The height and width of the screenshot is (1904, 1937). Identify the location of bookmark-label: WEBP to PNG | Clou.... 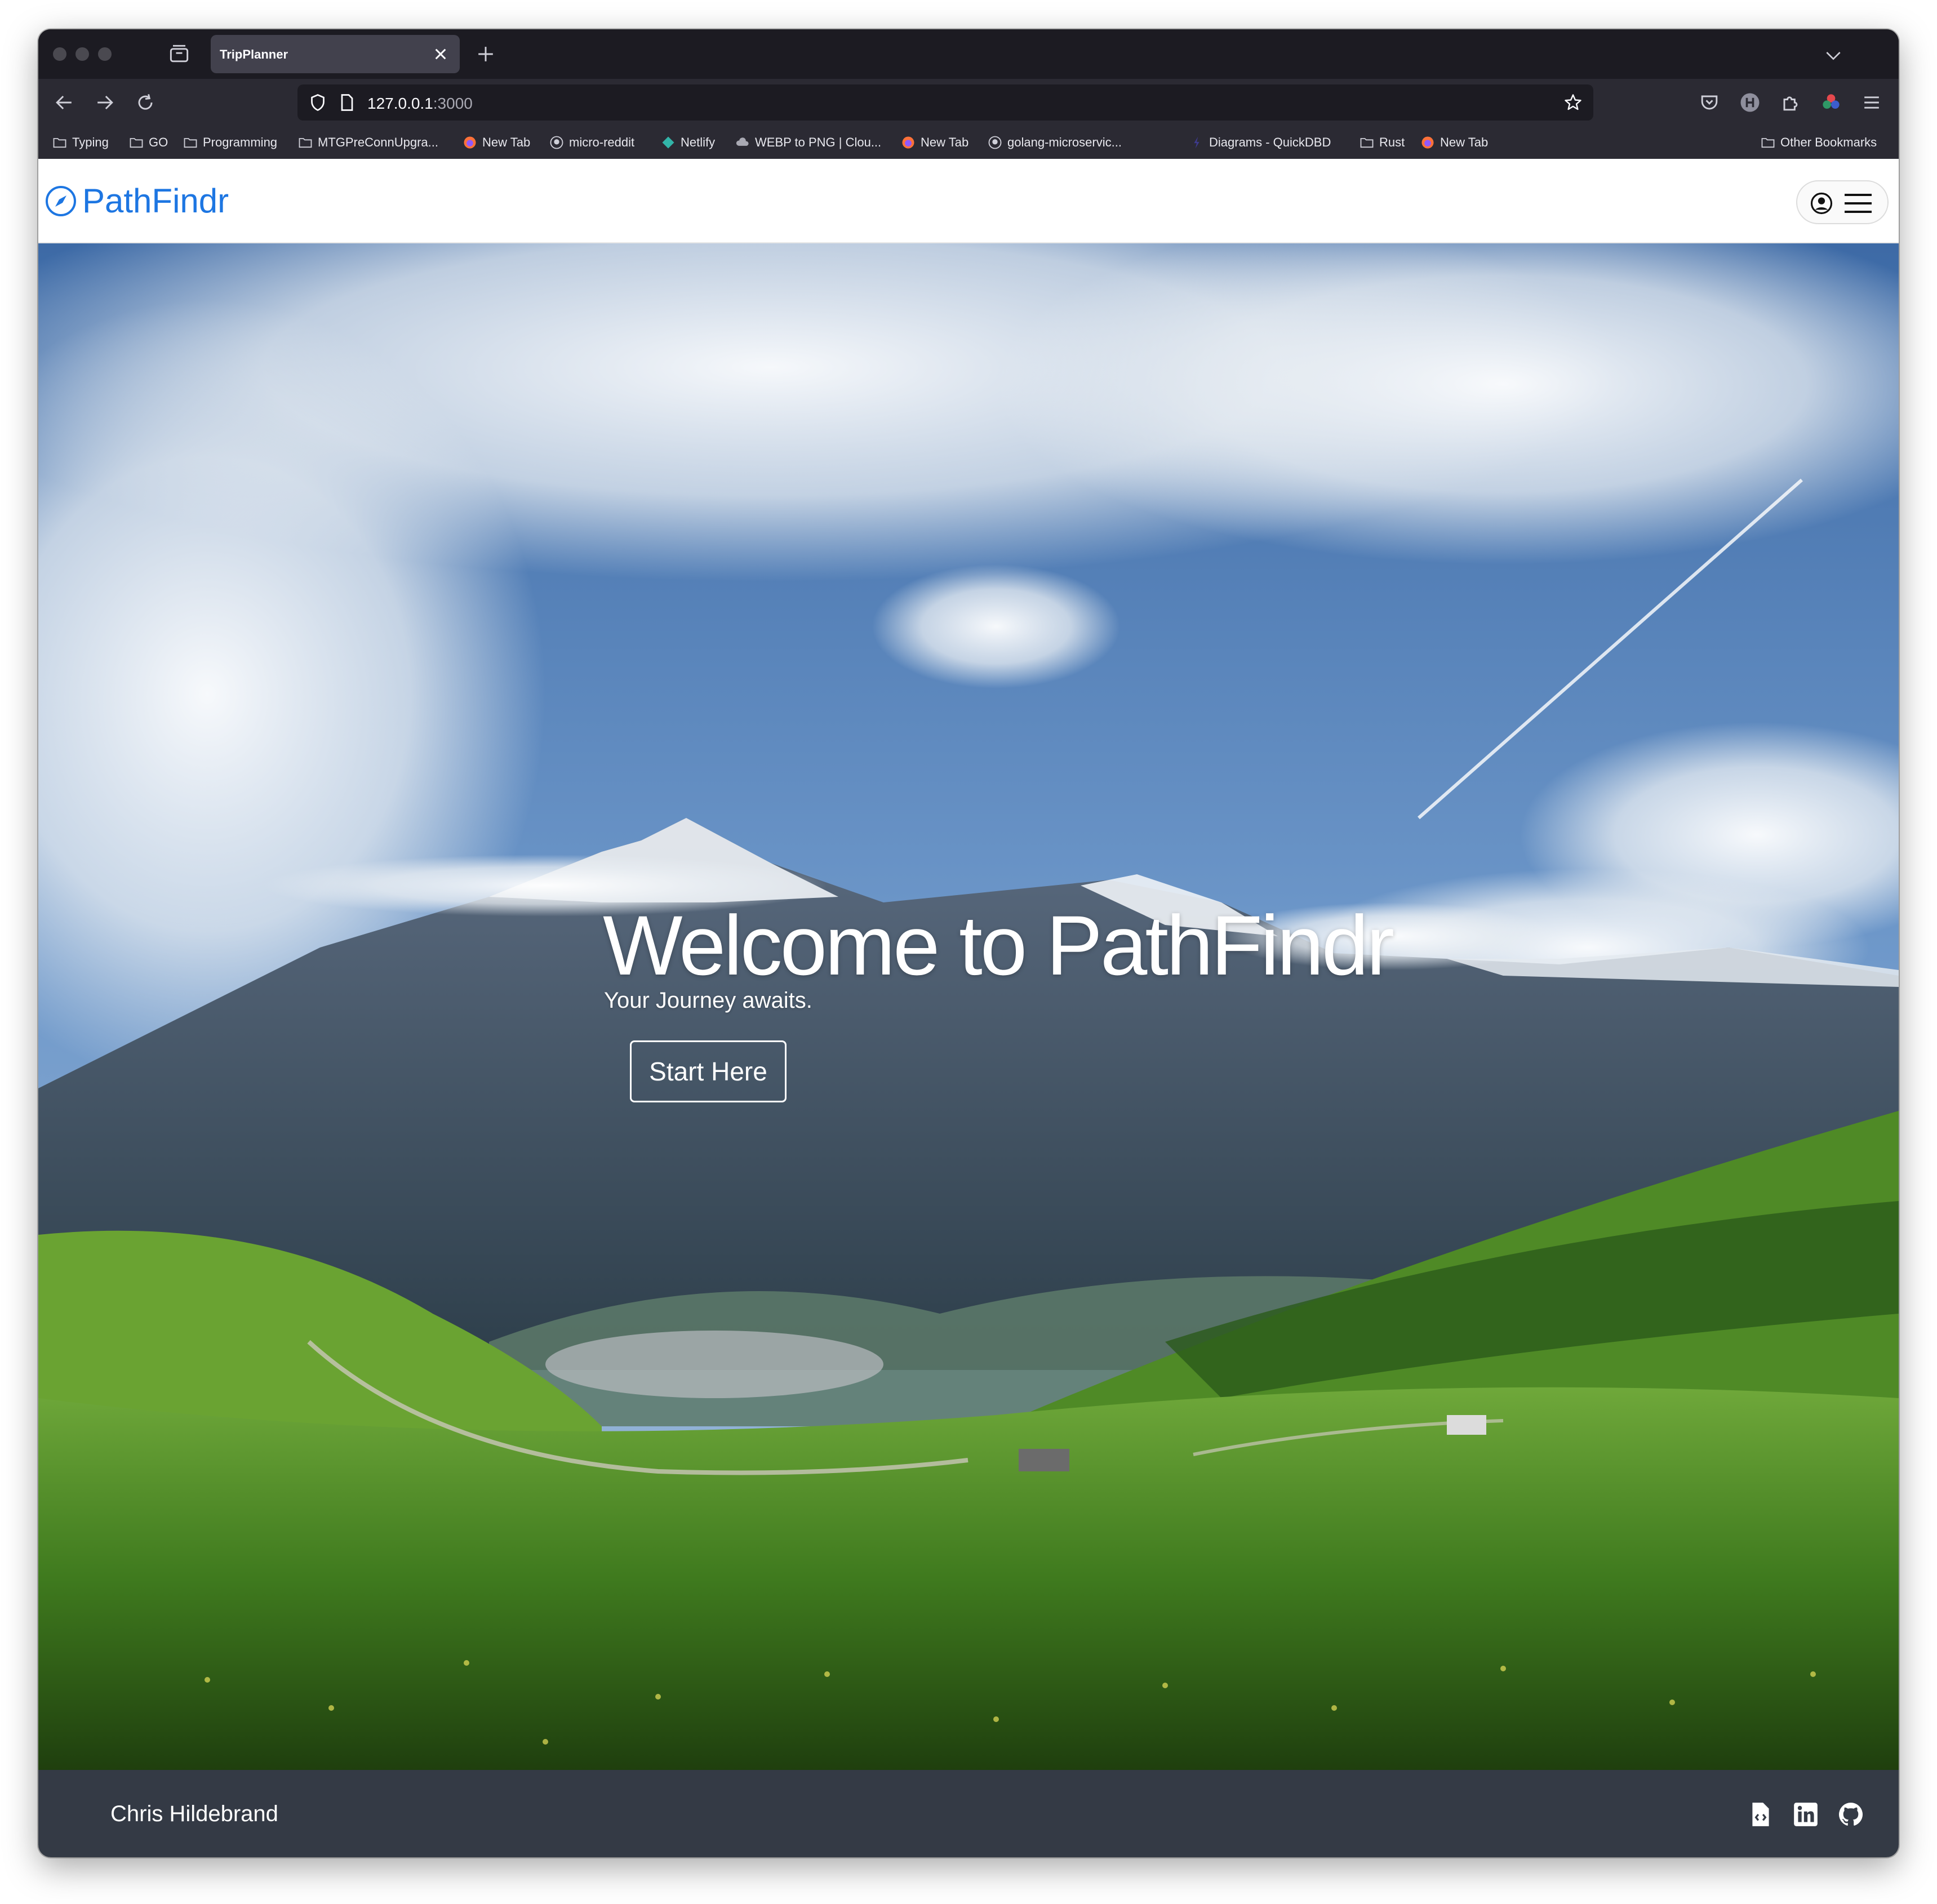
(818, 142).